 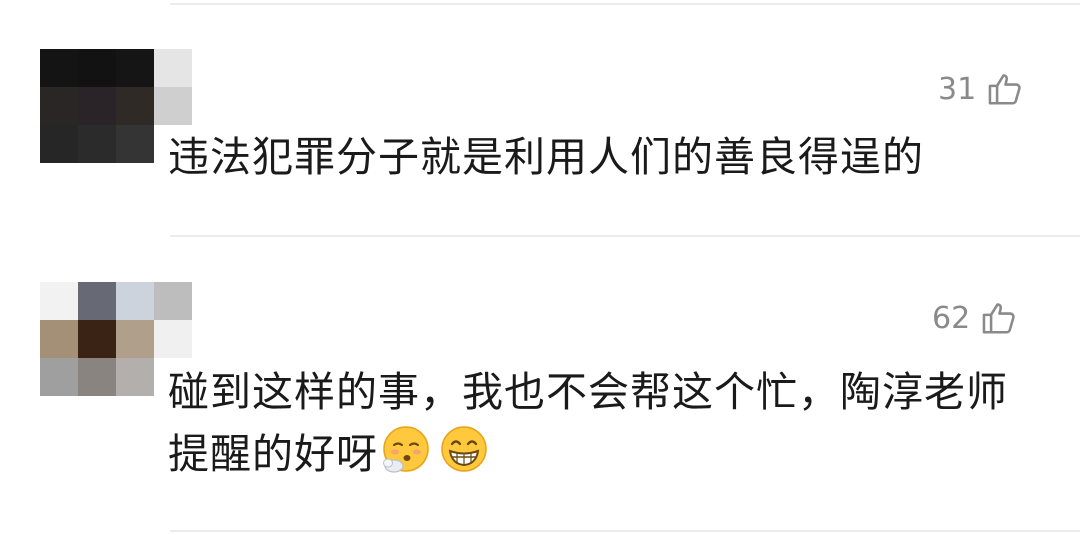 I want to click on like-button: 31, so click(x=981, y=89).